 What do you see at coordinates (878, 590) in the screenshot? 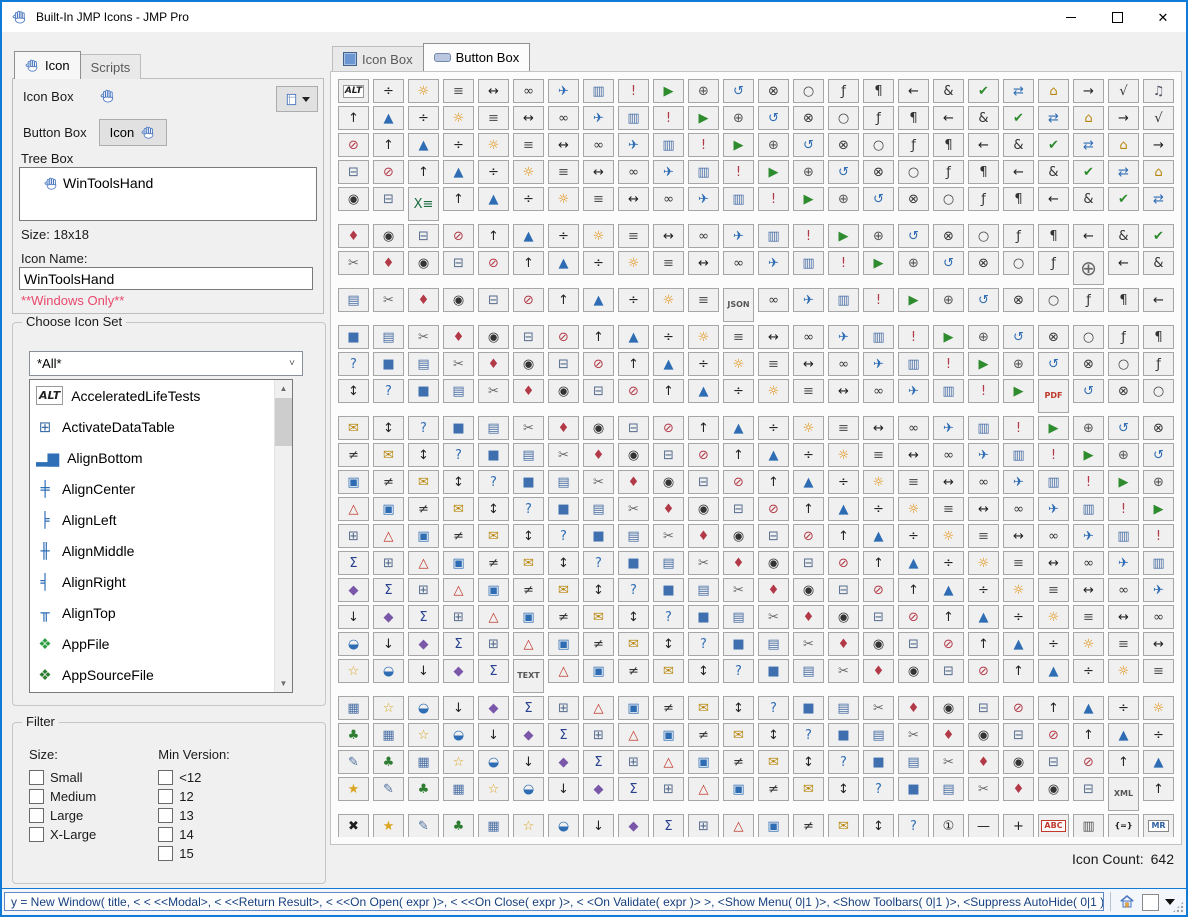
I see `grid-icon-button-423: ⊘` at bounding box center [878, 590].